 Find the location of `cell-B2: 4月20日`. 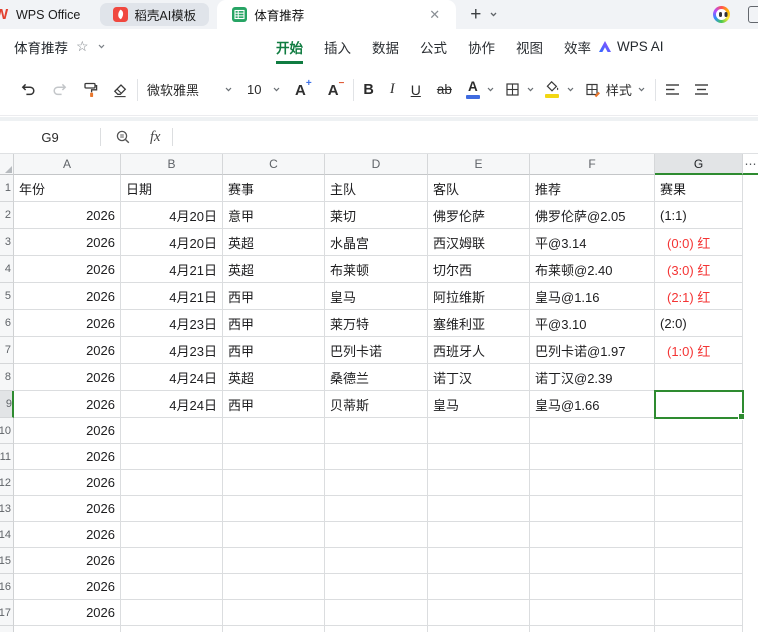

cell-B2: 4月20日 is located at coordinates (172, 215).